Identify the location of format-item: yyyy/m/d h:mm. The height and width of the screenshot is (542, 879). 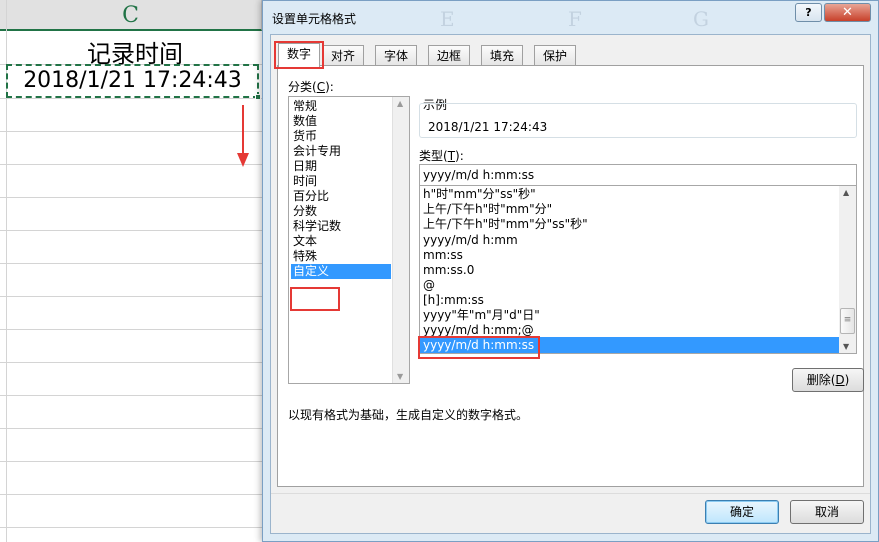
(630, 240).